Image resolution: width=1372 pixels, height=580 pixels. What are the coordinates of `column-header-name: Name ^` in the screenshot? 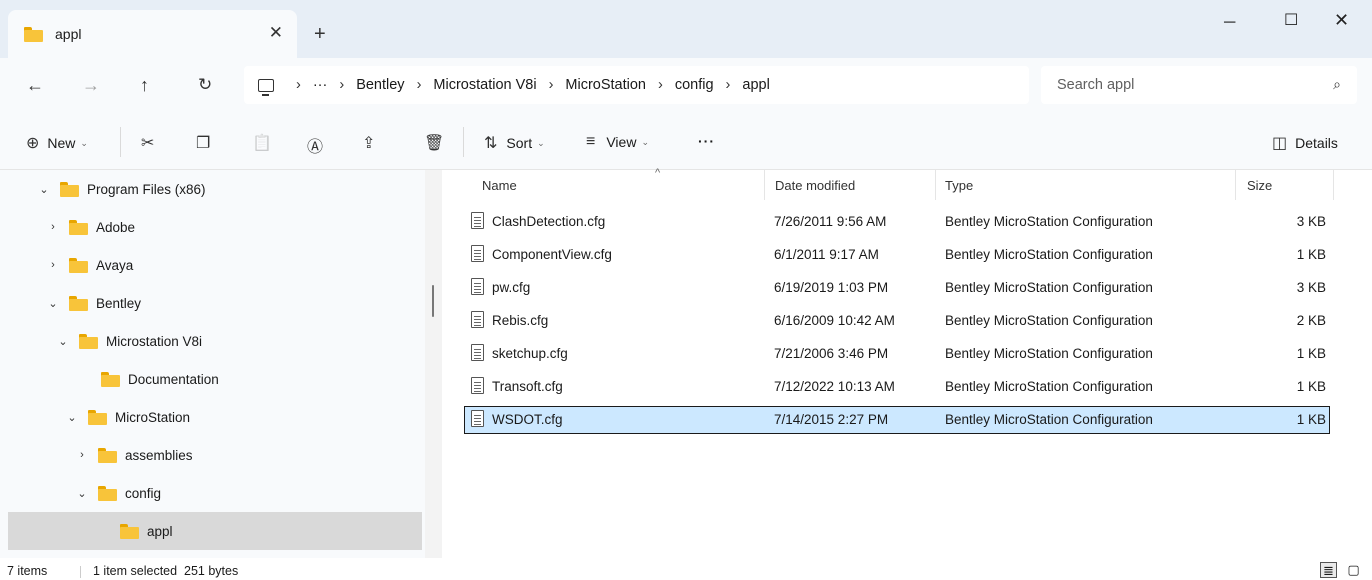 It's located at (622, 183).